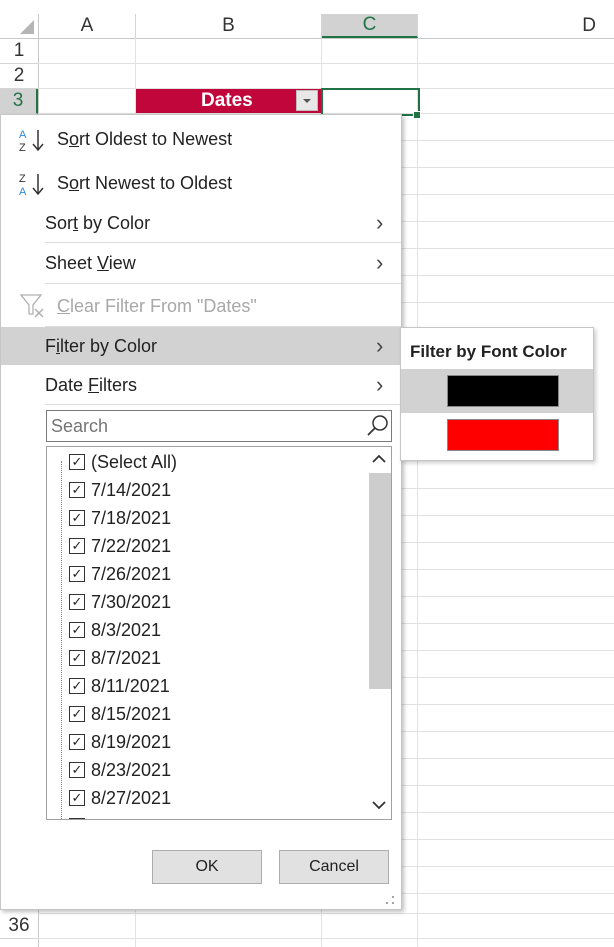 The height and width of the screenshot is (947, 614). Describe the element at coordinates (201, 263) in the screenshot. I see `sheet-view: Sheet View ›` at that location.